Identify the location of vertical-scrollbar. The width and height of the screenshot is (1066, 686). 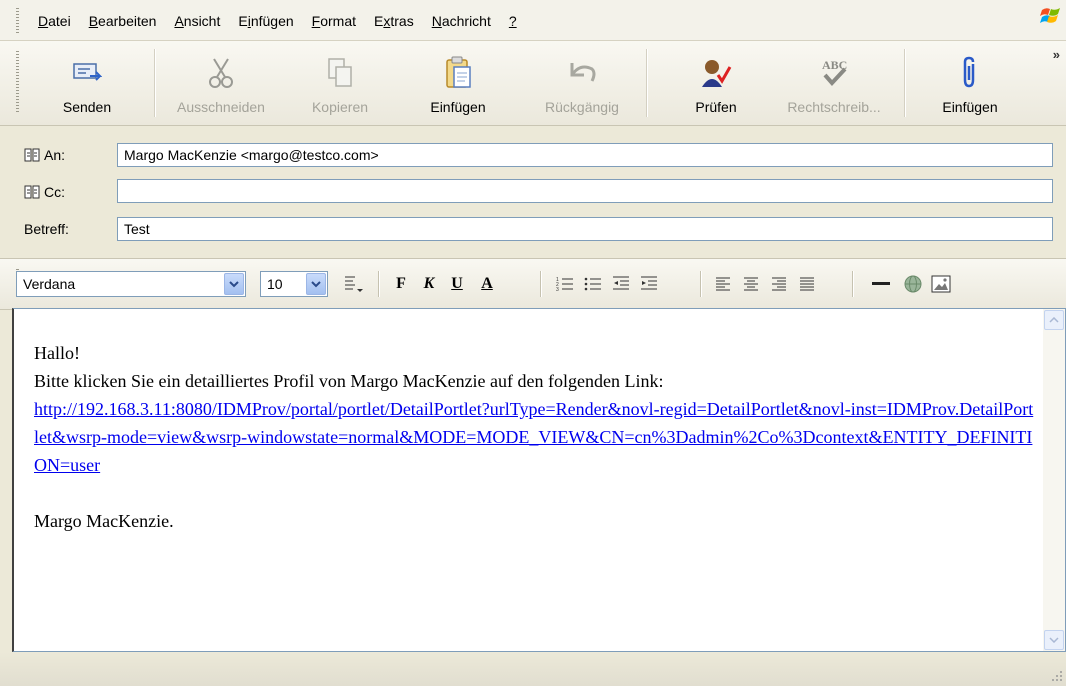
(1054, 480).